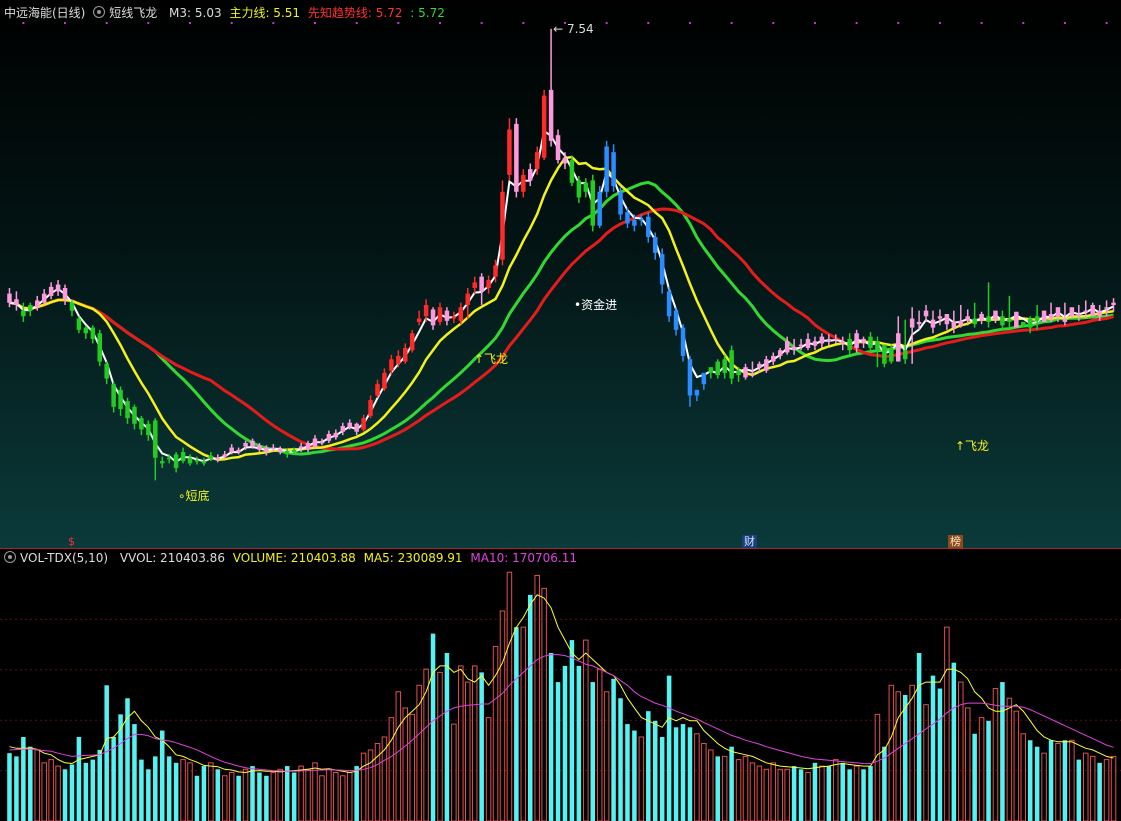  I want to click on indicator-settings: 短线飞龙, so click(127, 13).